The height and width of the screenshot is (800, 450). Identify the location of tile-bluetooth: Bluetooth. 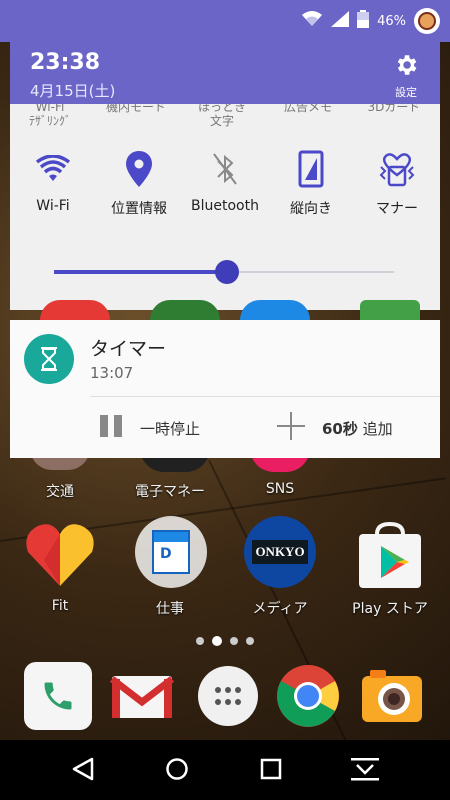
(225, 181).